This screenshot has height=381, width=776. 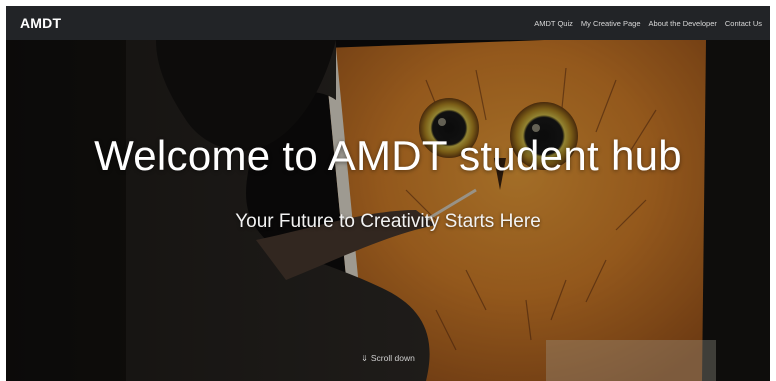 What do you see at coordinates (392, 358) in the screenshot?
I see `scroll-down-label: Scroll down` at bounding box center [392, 358].